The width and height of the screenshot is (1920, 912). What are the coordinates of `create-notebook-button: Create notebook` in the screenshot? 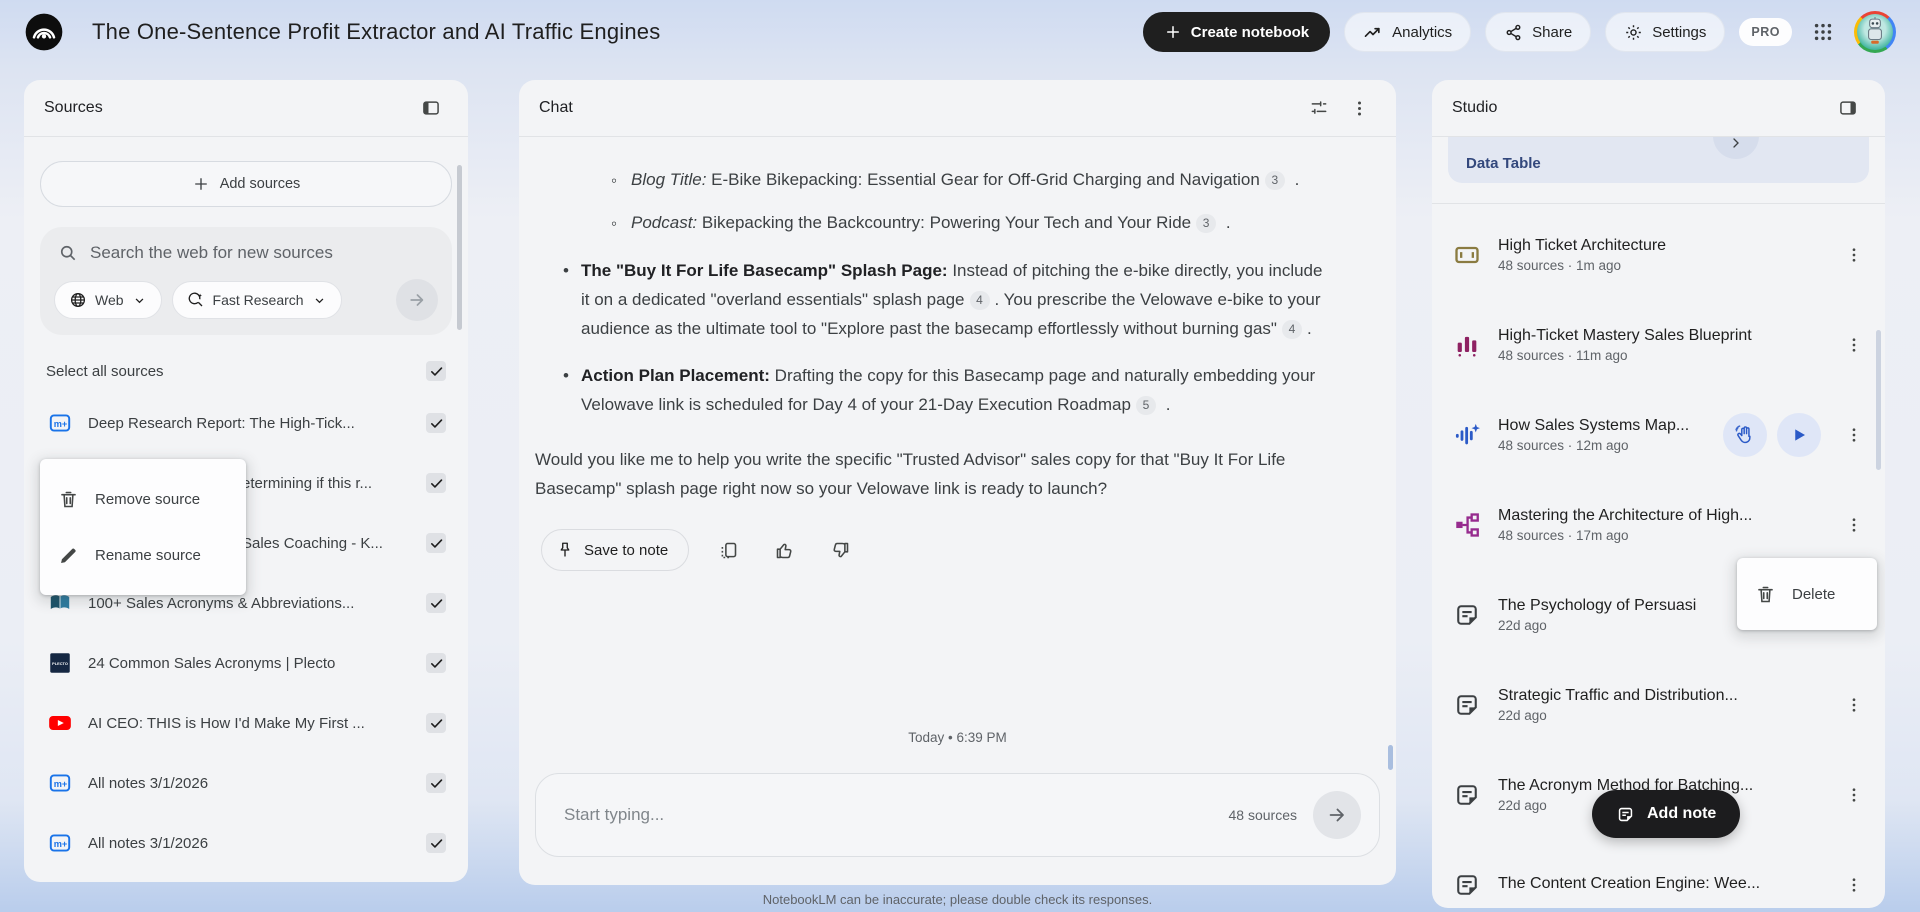 It's located at (1236, 32).